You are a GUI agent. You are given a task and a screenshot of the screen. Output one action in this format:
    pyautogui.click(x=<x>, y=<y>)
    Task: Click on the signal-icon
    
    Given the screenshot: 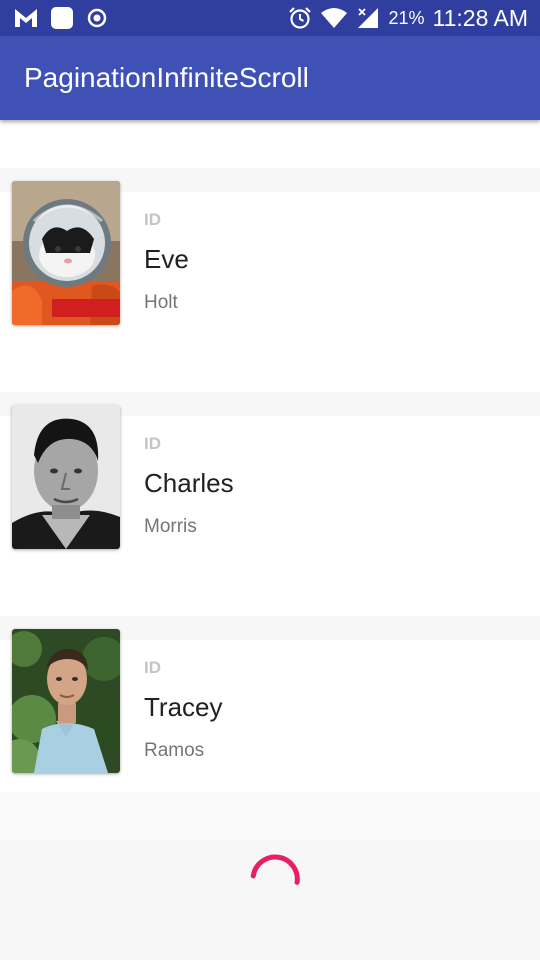 What is the action you would take?
    pyautogui.click(x=368, y=18)
    